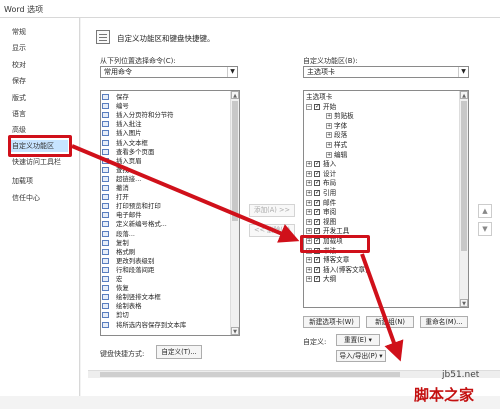 The height and width of the screenshot is (409, 500). Describe the element at coordinates (170, 297) in the screenshot. I see `command-item: 绘制竖排文本框` at that location.